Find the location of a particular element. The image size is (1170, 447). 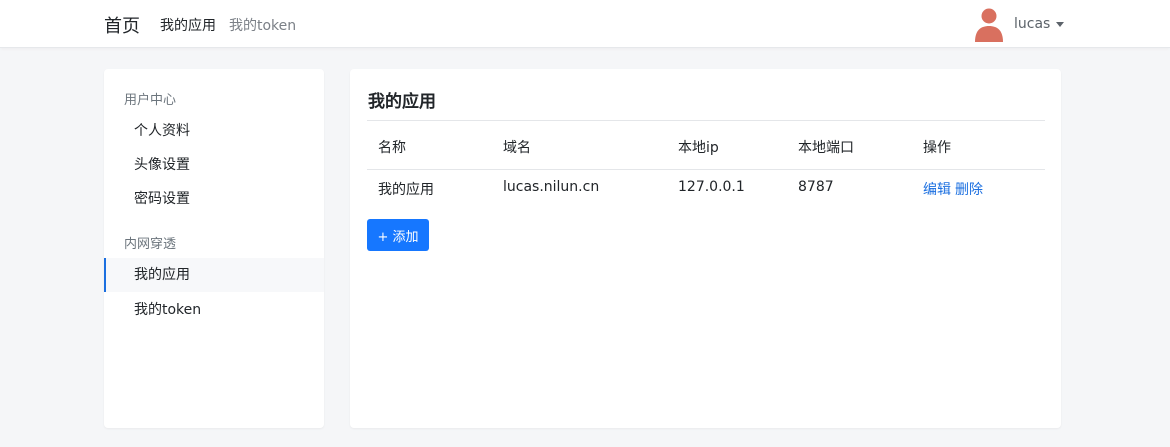

username-label: lucas is located at coordinates (1032, 24).